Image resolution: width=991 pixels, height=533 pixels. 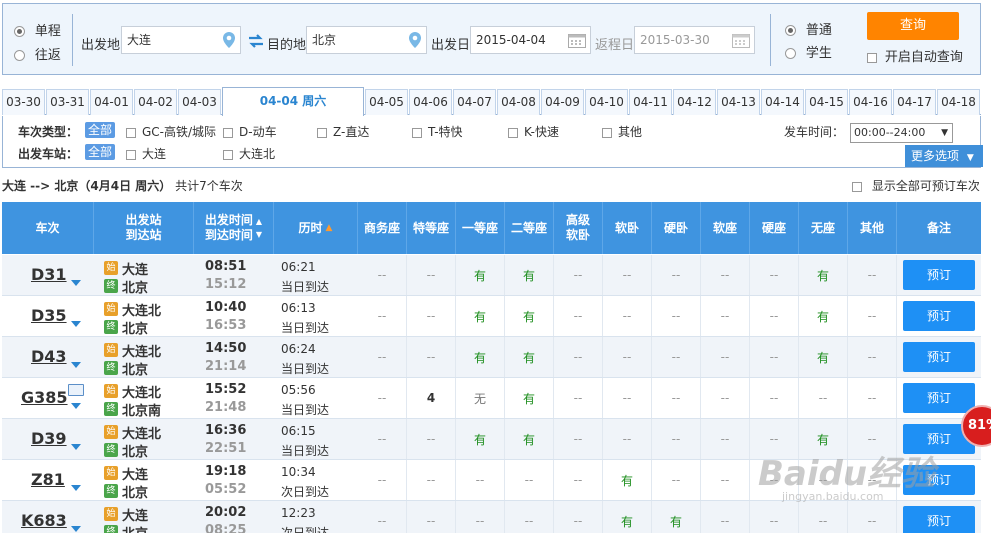 What do you see at coordinates (738, 102) in the screenshot?
I see `date-tab: 04-13` at bounding box center [738, 102].